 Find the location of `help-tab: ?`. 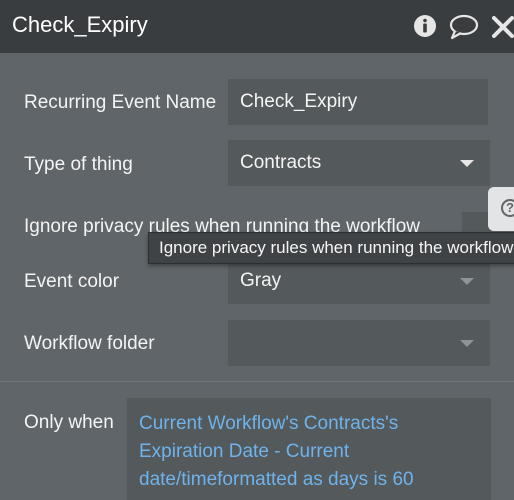

help-tab: ? is located at coordinates (501, 209).